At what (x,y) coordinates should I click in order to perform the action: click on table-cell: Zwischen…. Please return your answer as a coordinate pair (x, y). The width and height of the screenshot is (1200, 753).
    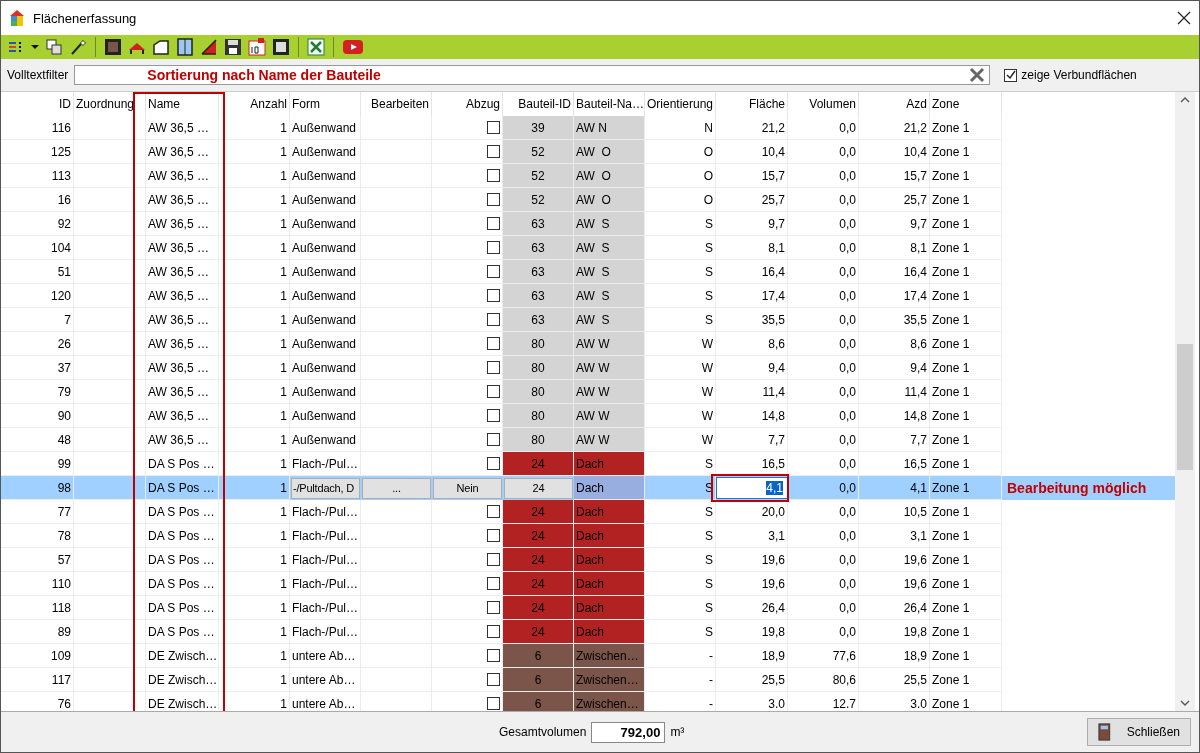
    Looking at the image, I should click on (609, 701).